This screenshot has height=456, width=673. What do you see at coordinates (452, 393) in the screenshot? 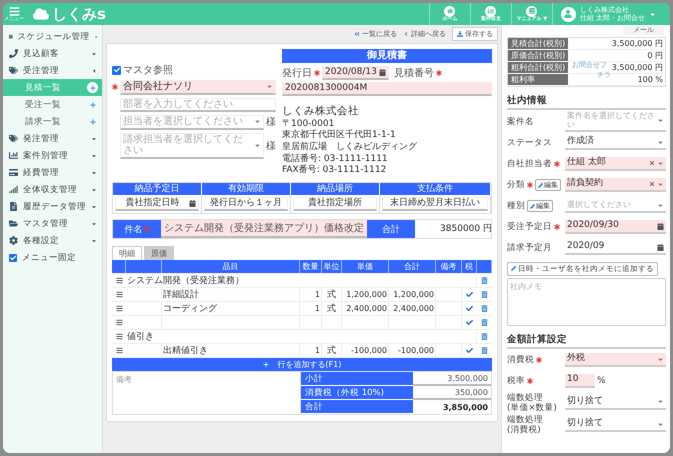
I see `amount-field: 350,000` at bounding box center [452, 393].